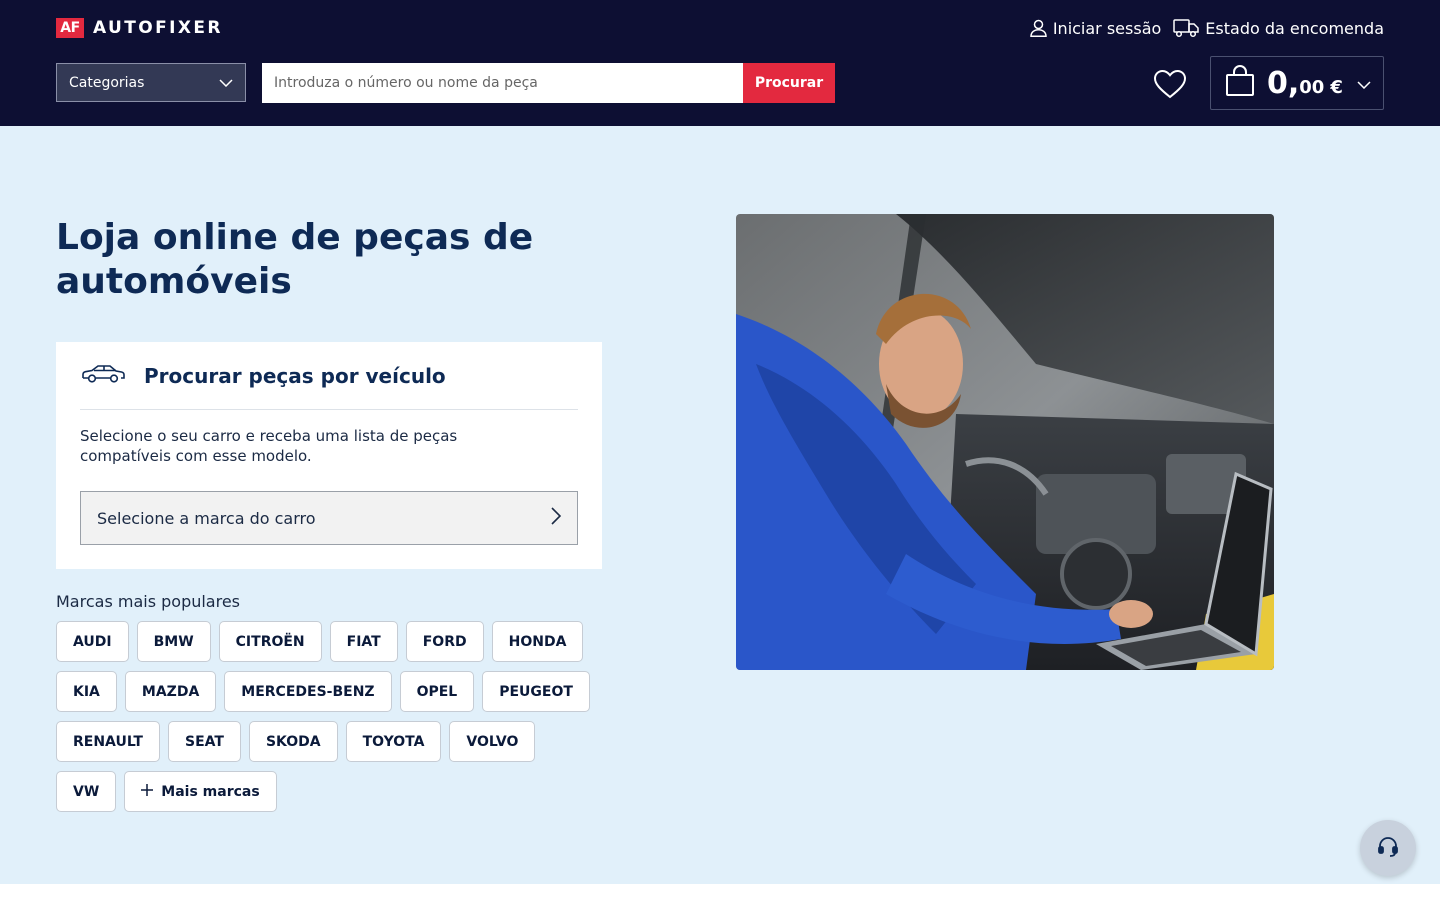 This screenshot has width=1440, height=900. Describe the element at coordinates (1038, 28) in the screenshot. I see `user-icon` at that location.